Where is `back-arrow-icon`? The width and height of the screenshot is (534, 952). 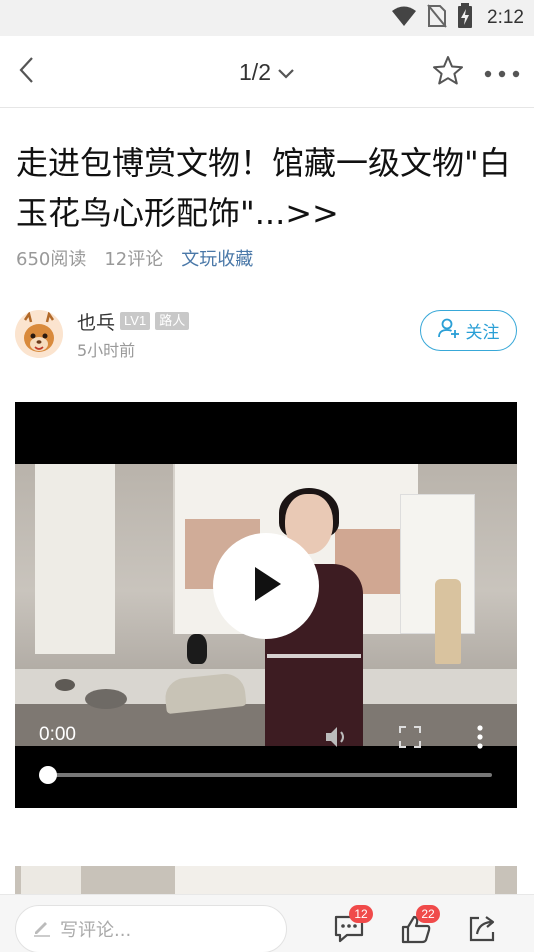
back-arrow-icon is located at coordinates (26, 72).